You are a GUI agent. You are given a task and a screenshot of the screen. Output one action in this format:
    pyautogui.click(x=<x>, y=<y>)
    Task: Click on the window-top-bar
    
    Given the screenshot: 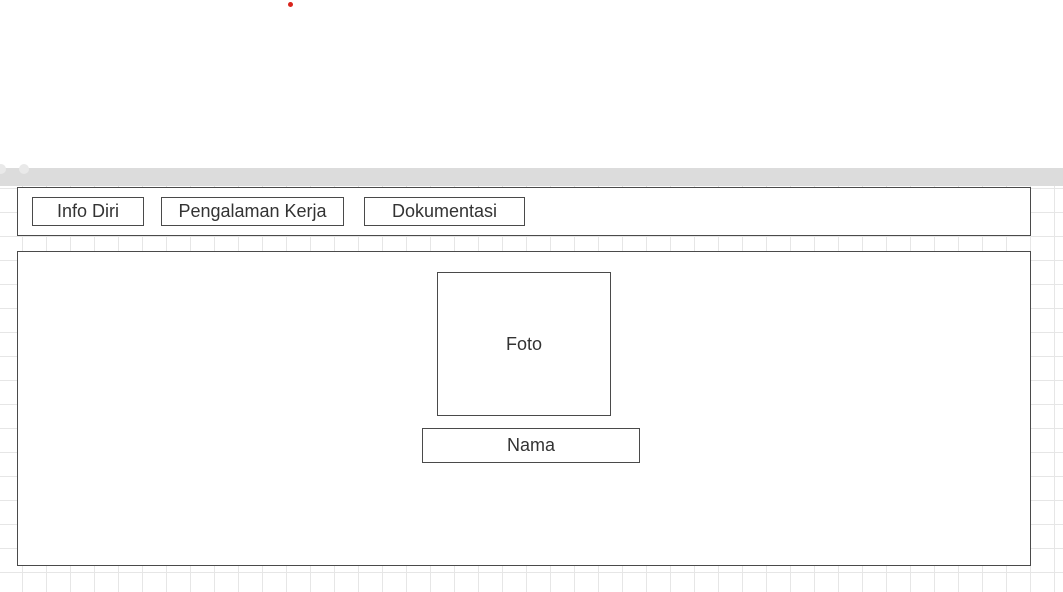 What is the action you would take?
    pyautogui.click(x=531, y=175)
    